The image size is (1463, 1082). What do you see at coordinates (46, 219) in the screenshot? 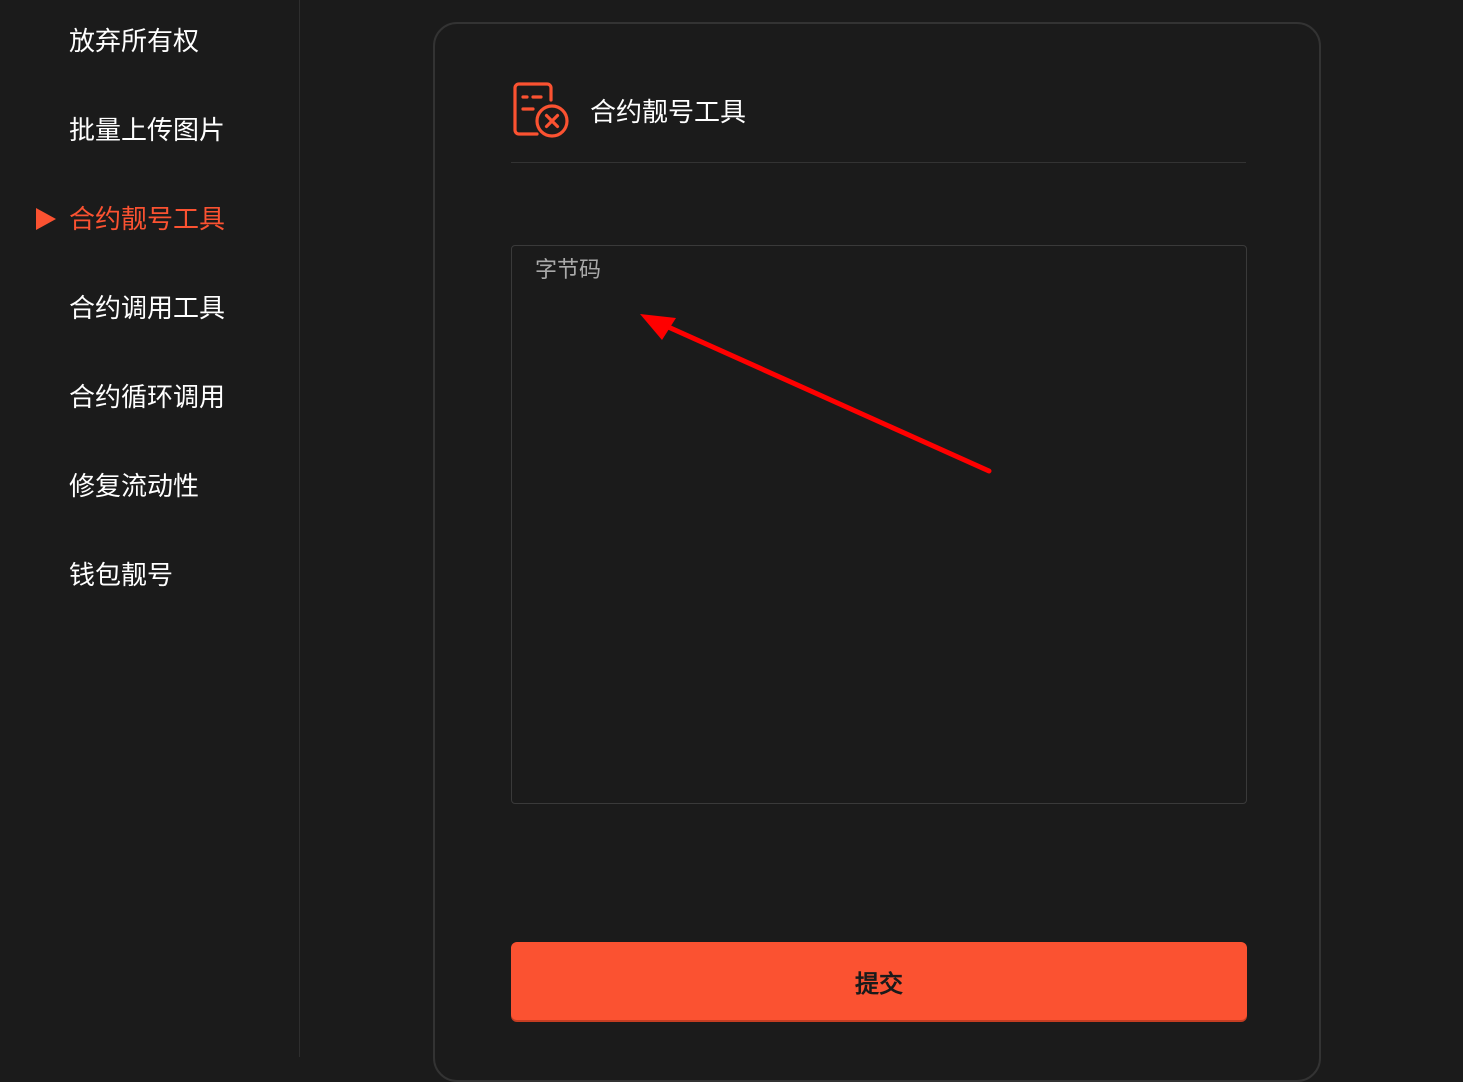
I see `active-indicator-icon` at bounding box center [46, 219].